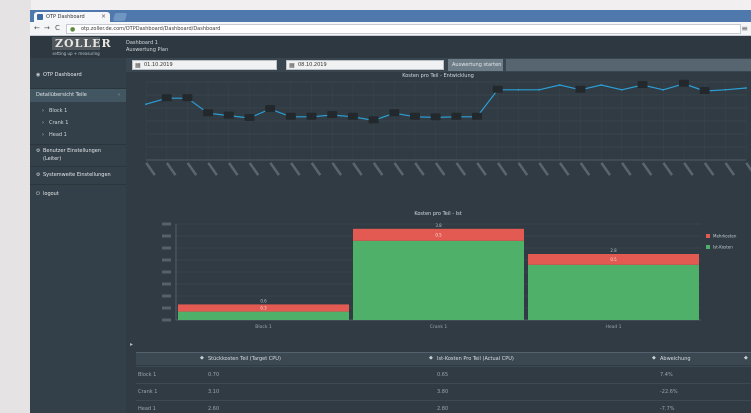  What do you see at coordinates (365, 65) in the screenshot?
I see `date-to-input: ▦ 08.10.2019` at bounding box center [365, 65].